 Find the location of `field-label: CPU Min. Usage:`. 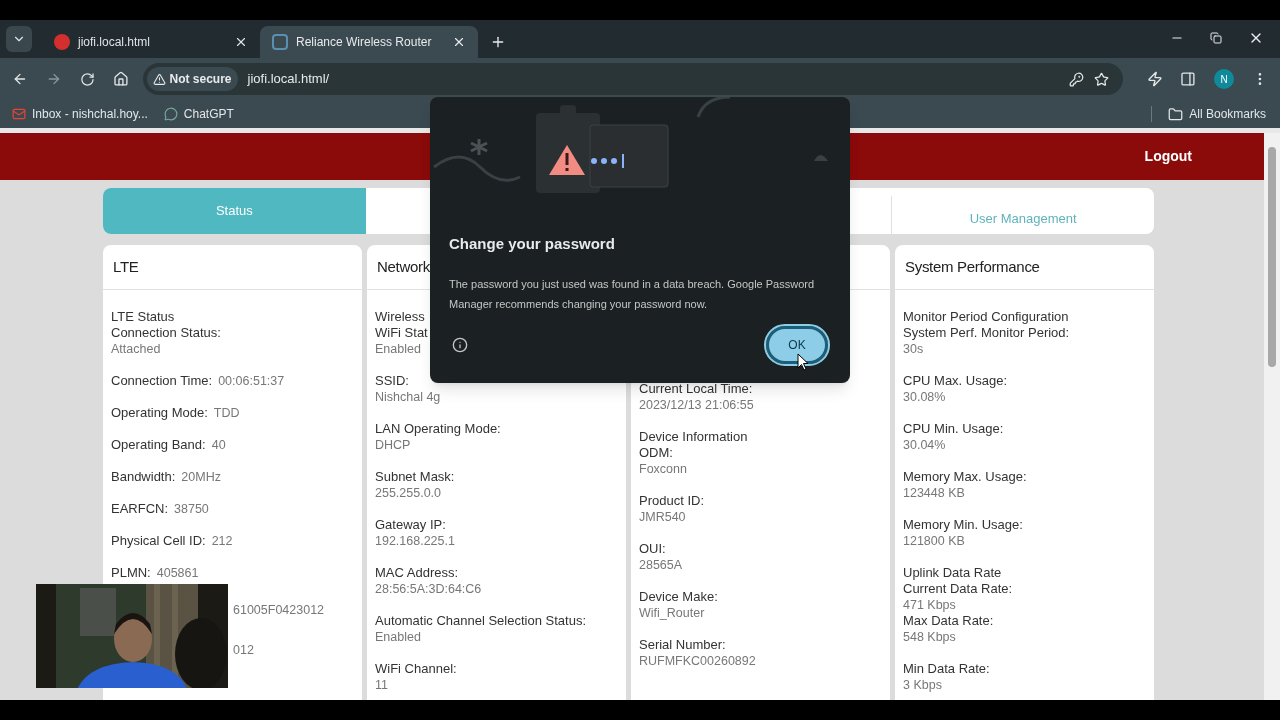

field-label: CPU Min. Usage: is located at coordinates (953, 429).